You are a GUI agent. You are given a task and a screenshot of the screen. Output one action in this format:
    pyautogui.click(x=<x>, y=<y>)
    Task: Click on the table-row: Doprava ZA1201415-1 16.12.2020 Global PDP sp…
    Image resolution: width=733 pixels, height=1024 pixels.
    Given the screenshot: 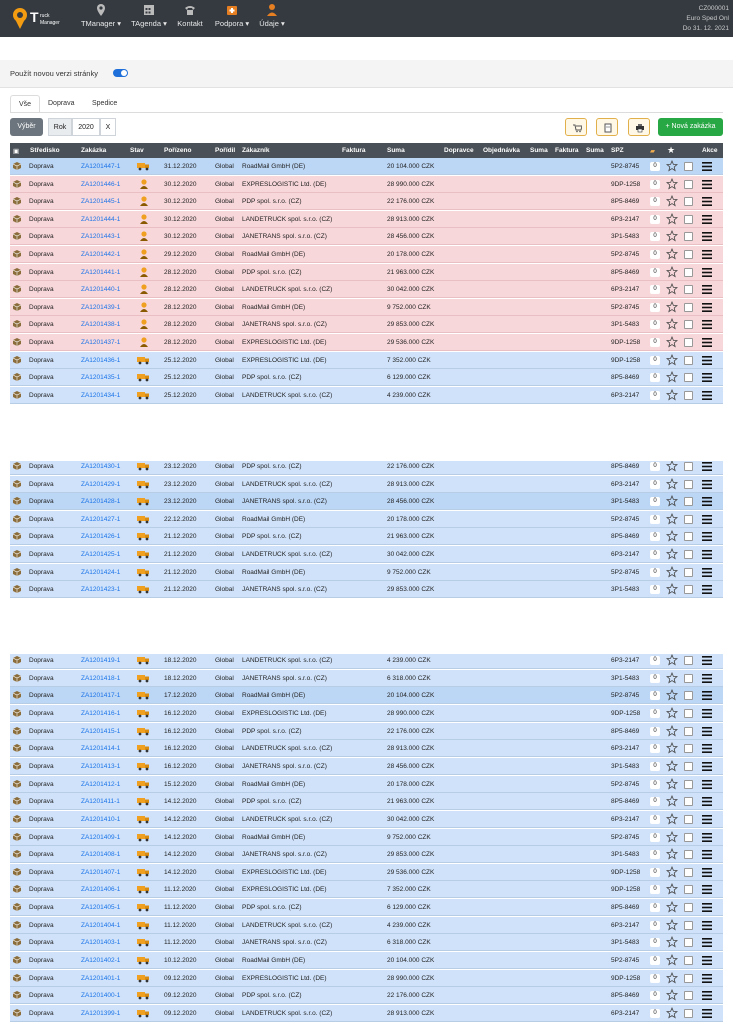 What is the action you would take?
    pyautogui.click(x=366, y=731)
    